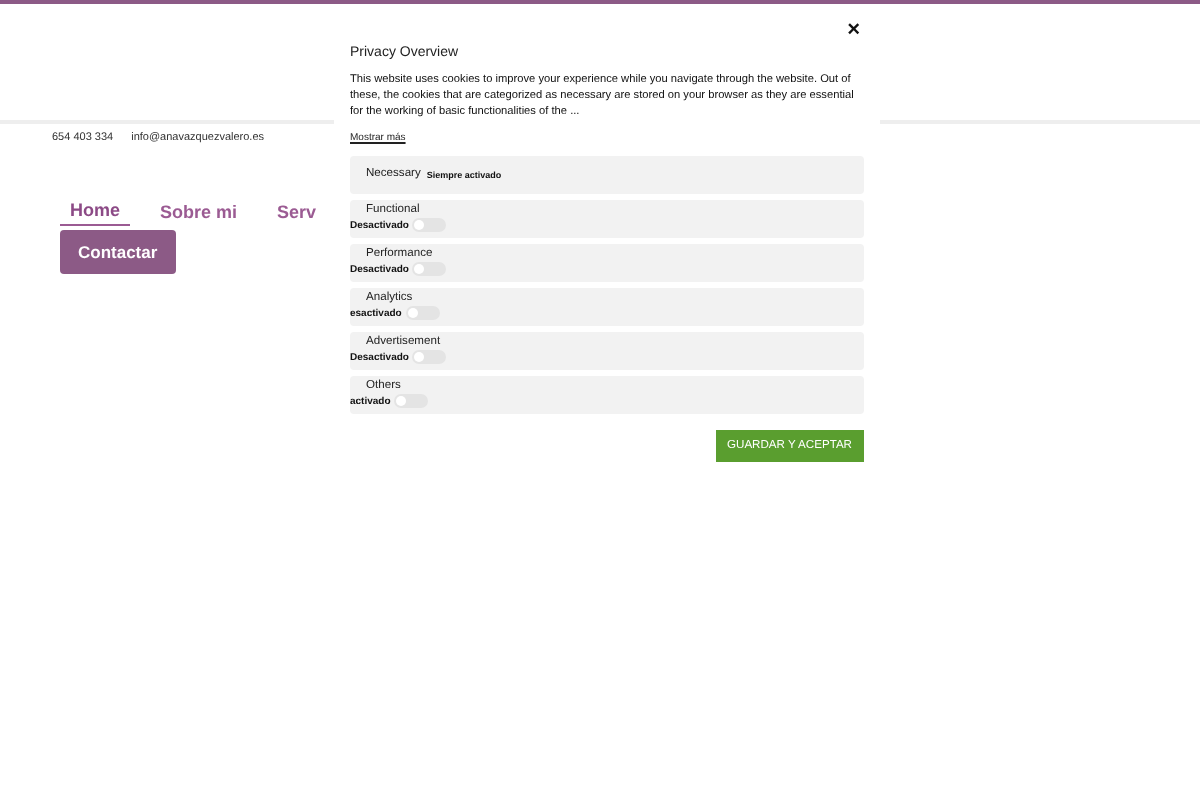 This screenshot has height=800, width=1200. I want to click on nav-link: Serv, so click(297, 211).